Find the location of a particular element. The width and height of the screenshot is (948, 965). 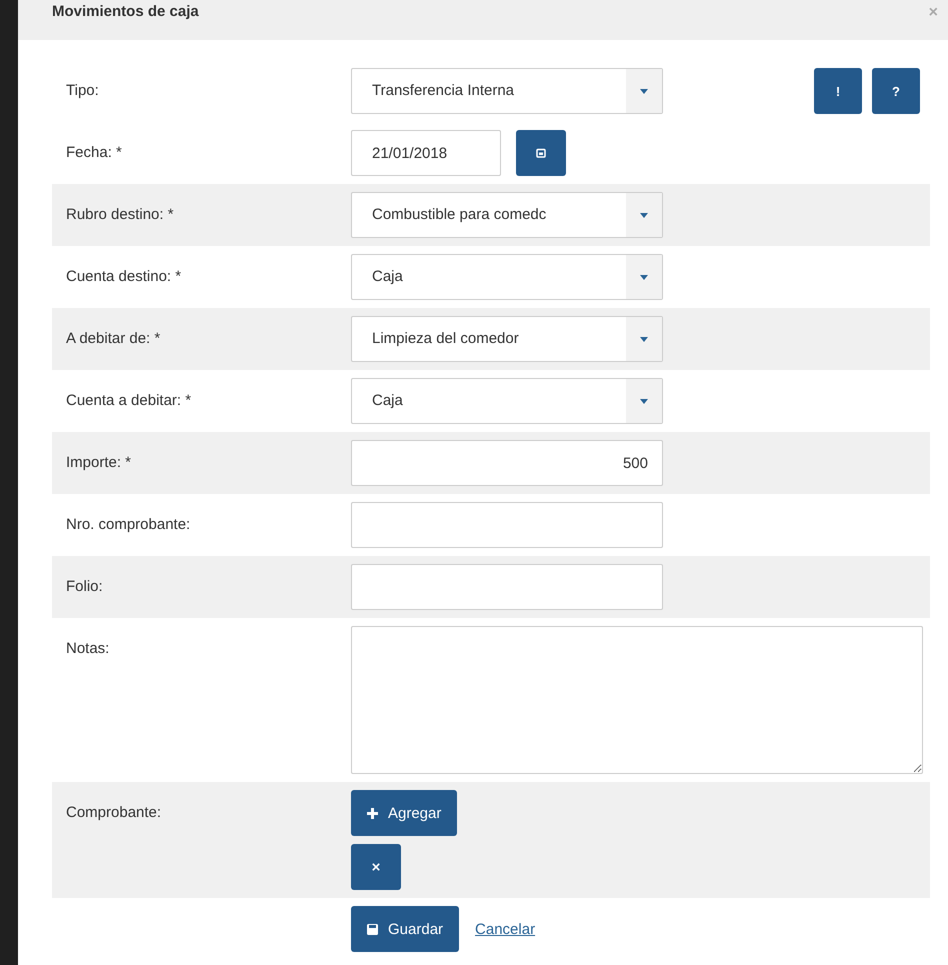

calendar-icon is located at coordinates (541, 153).